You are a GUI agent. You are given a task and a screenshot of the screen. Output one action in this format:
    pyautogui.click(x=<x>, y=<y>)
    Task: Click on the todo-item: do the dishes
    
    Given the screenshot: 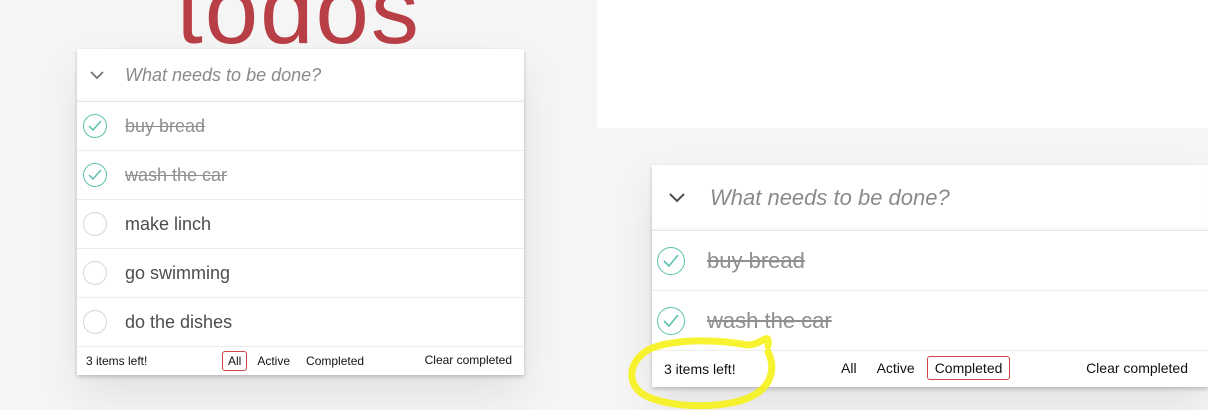 What is the action you would take?
    pyautogui.click(x=300, y=322)
    